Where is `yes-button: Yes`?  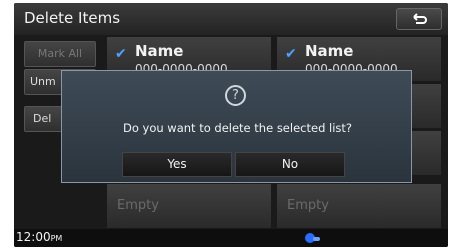 yes-button: Yes is located at coordinates (177, 164).